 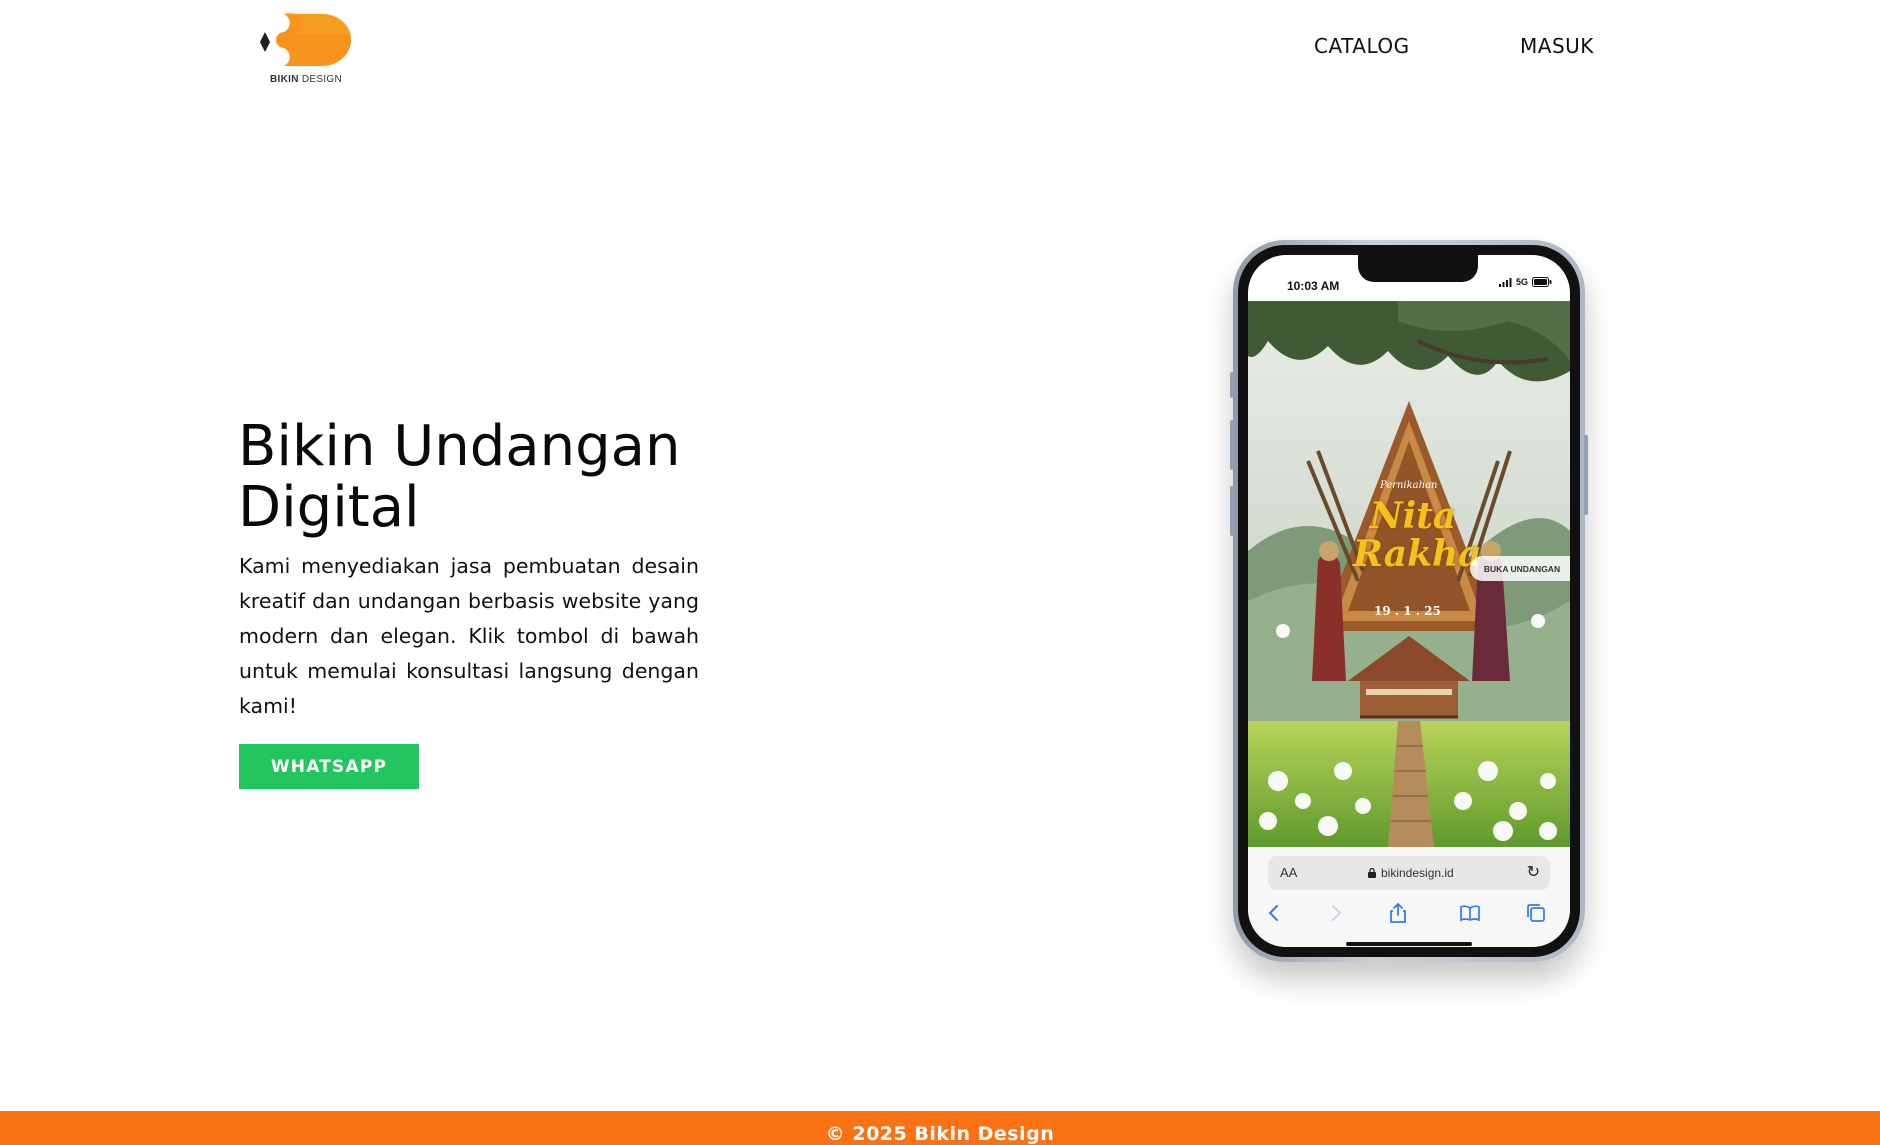 What do you see at coordinates (1586, 475) in the screenshot?
I see `phone-power-button` at bounding box center [1586, 475].